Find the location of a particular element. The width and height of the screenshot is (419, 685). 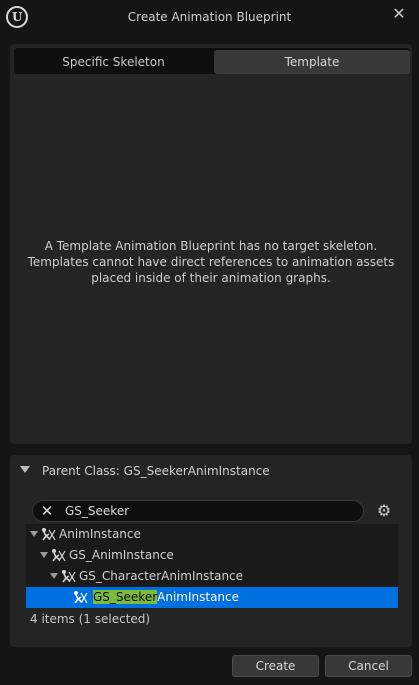

label-remainder: AnimInstance is located at coordinates (198, 597).